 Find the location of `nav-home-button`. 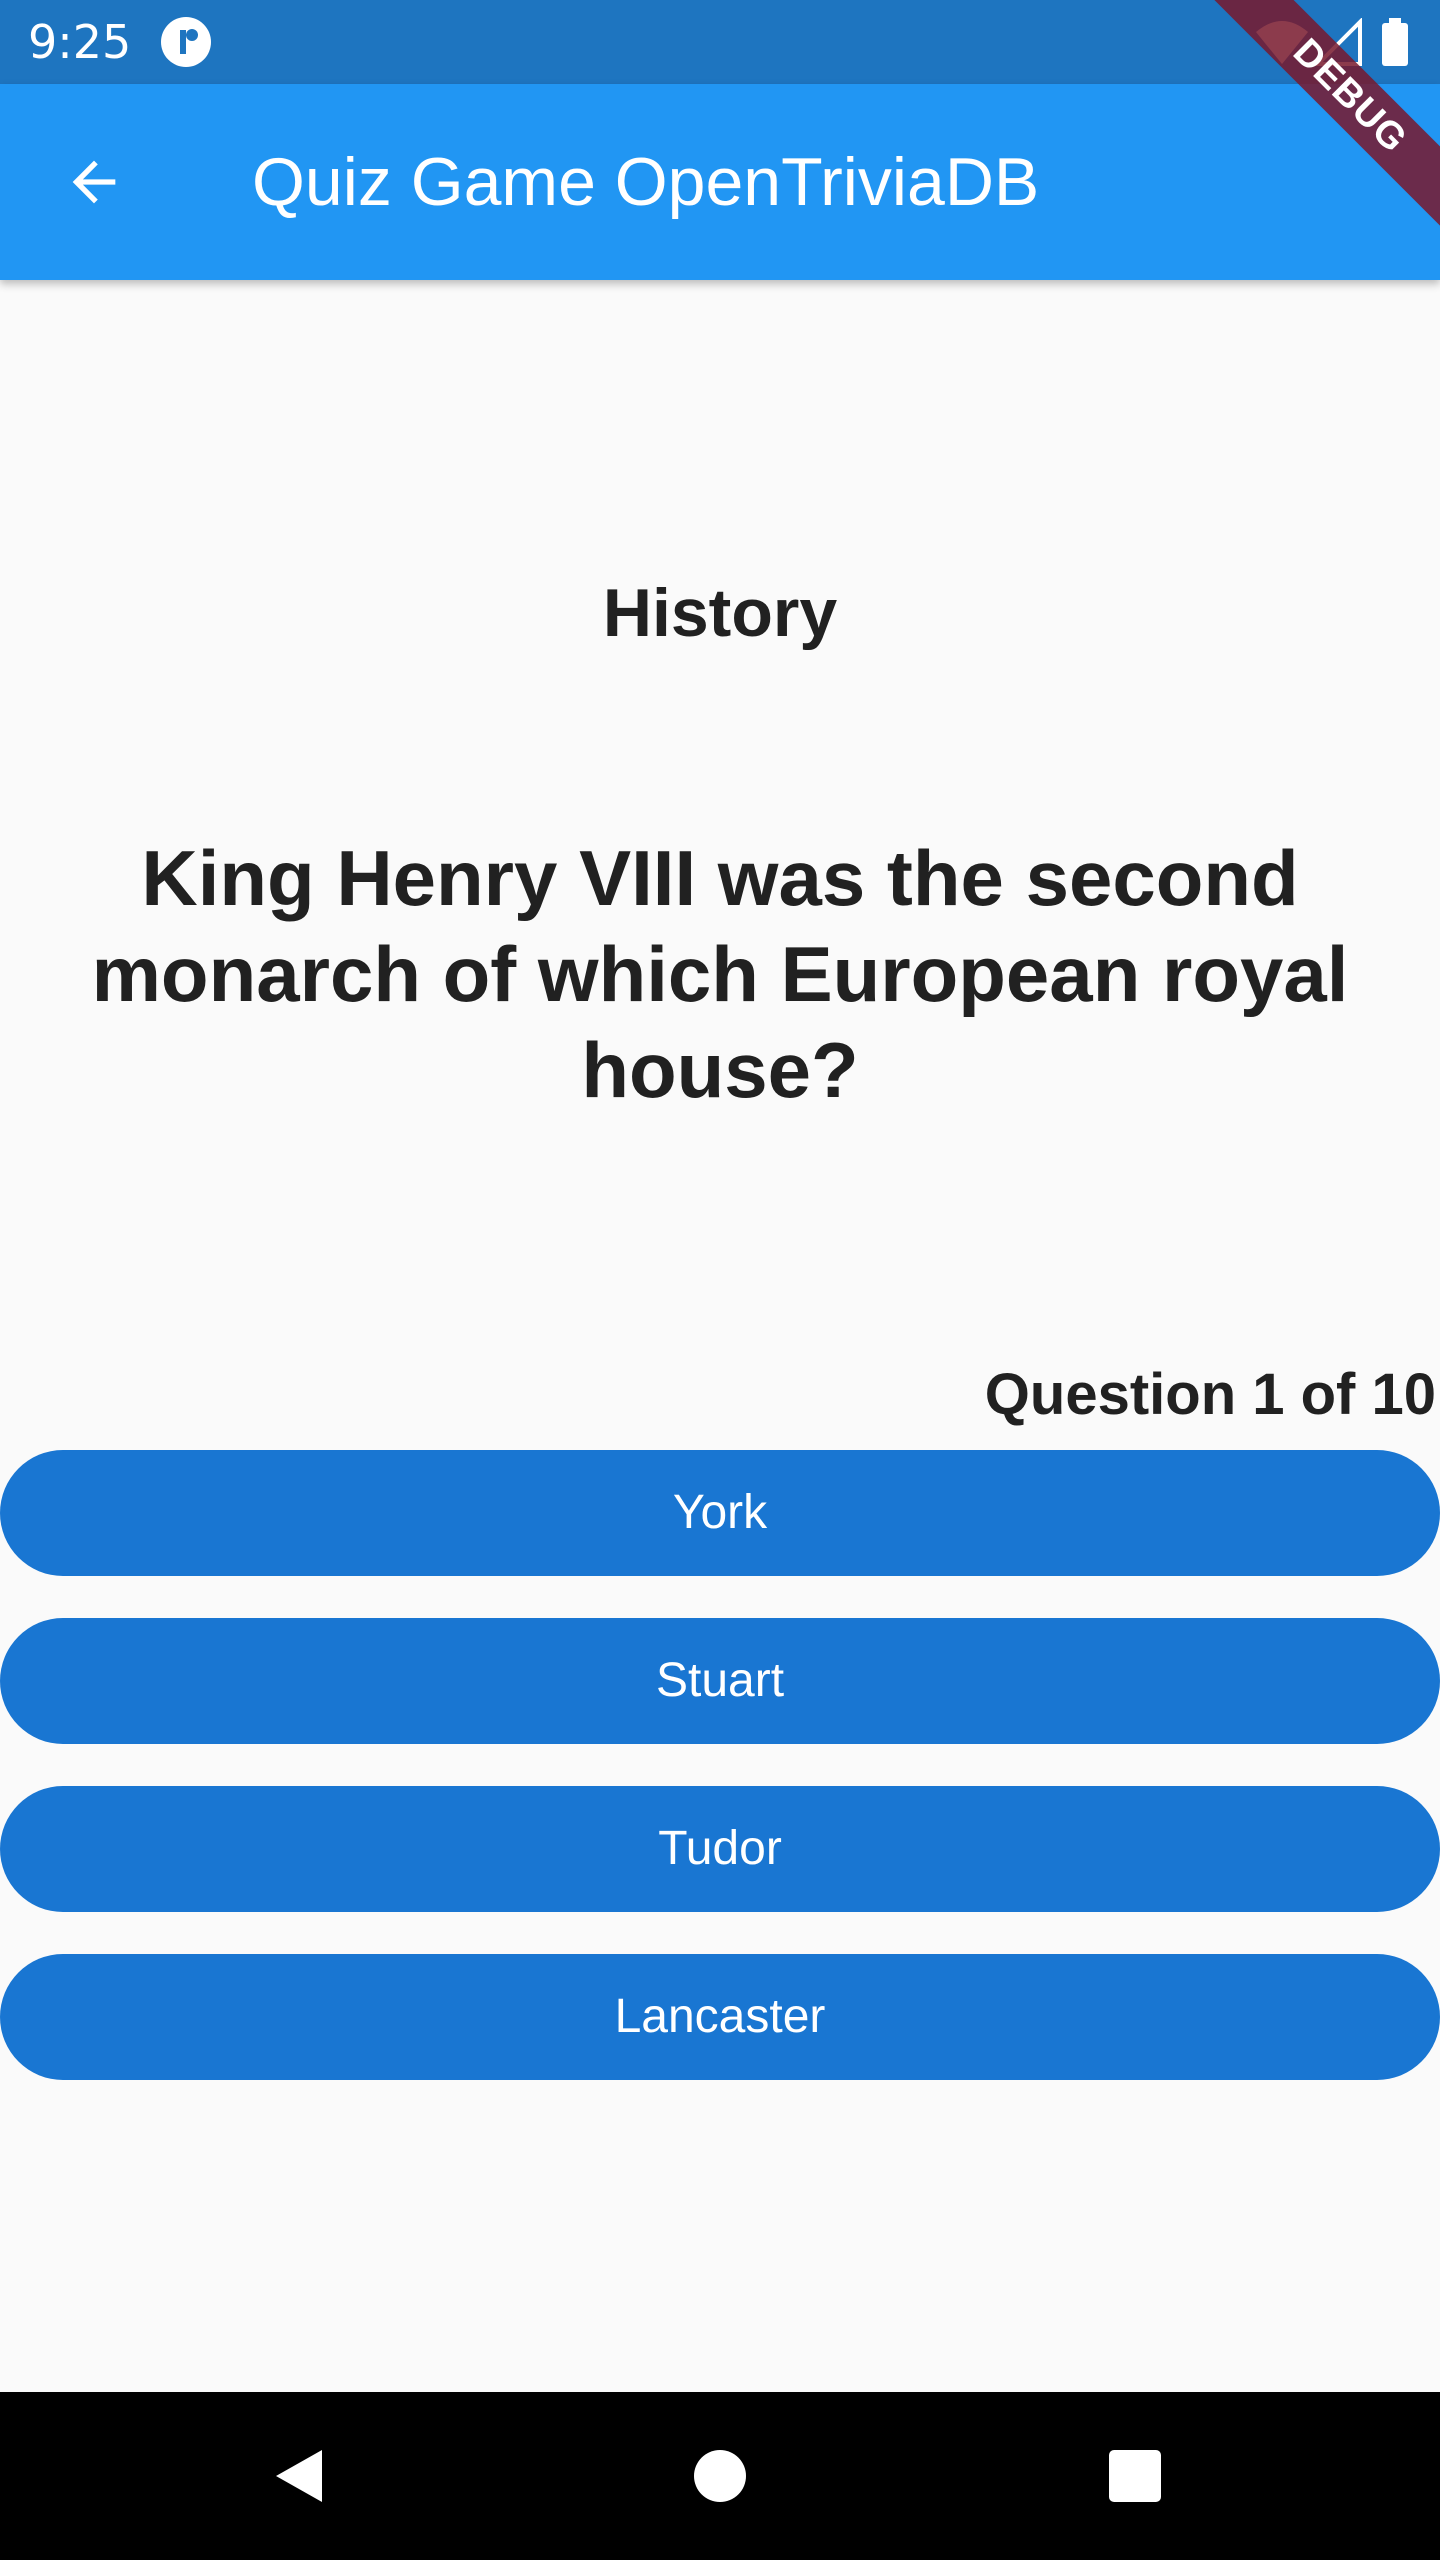

nav-home-button is located at coordinates (720, 2476).